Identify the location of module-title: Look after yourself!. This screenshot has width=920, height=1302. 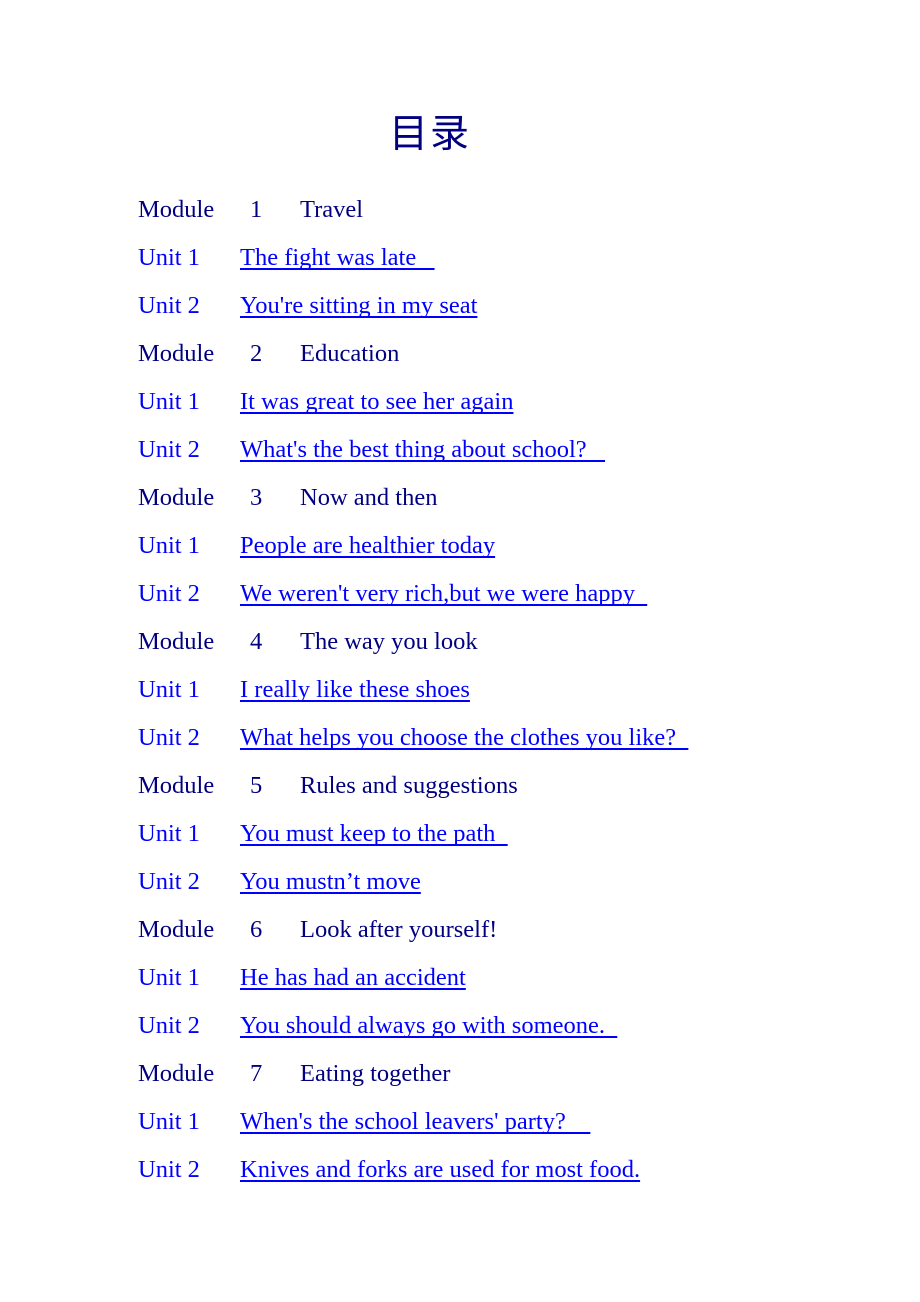
(399, 929).